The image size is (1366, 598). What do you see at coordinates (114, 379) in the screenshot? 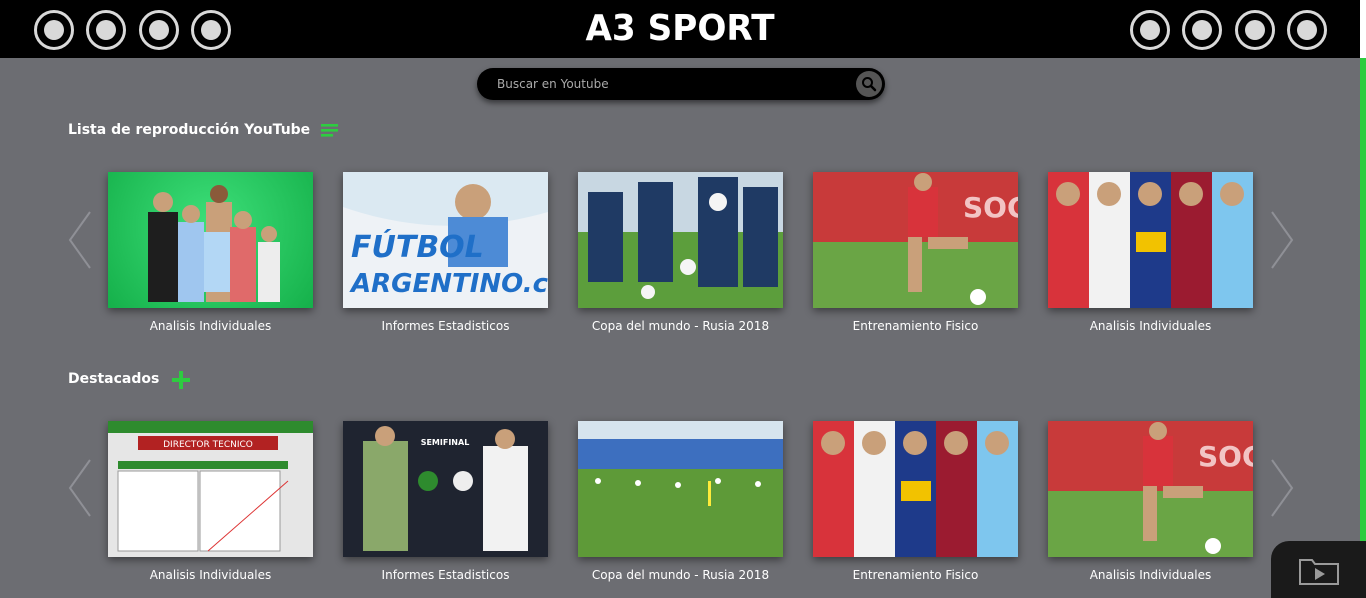
I see `section-title-featured: Destacados` at bounding box center [114, 379].